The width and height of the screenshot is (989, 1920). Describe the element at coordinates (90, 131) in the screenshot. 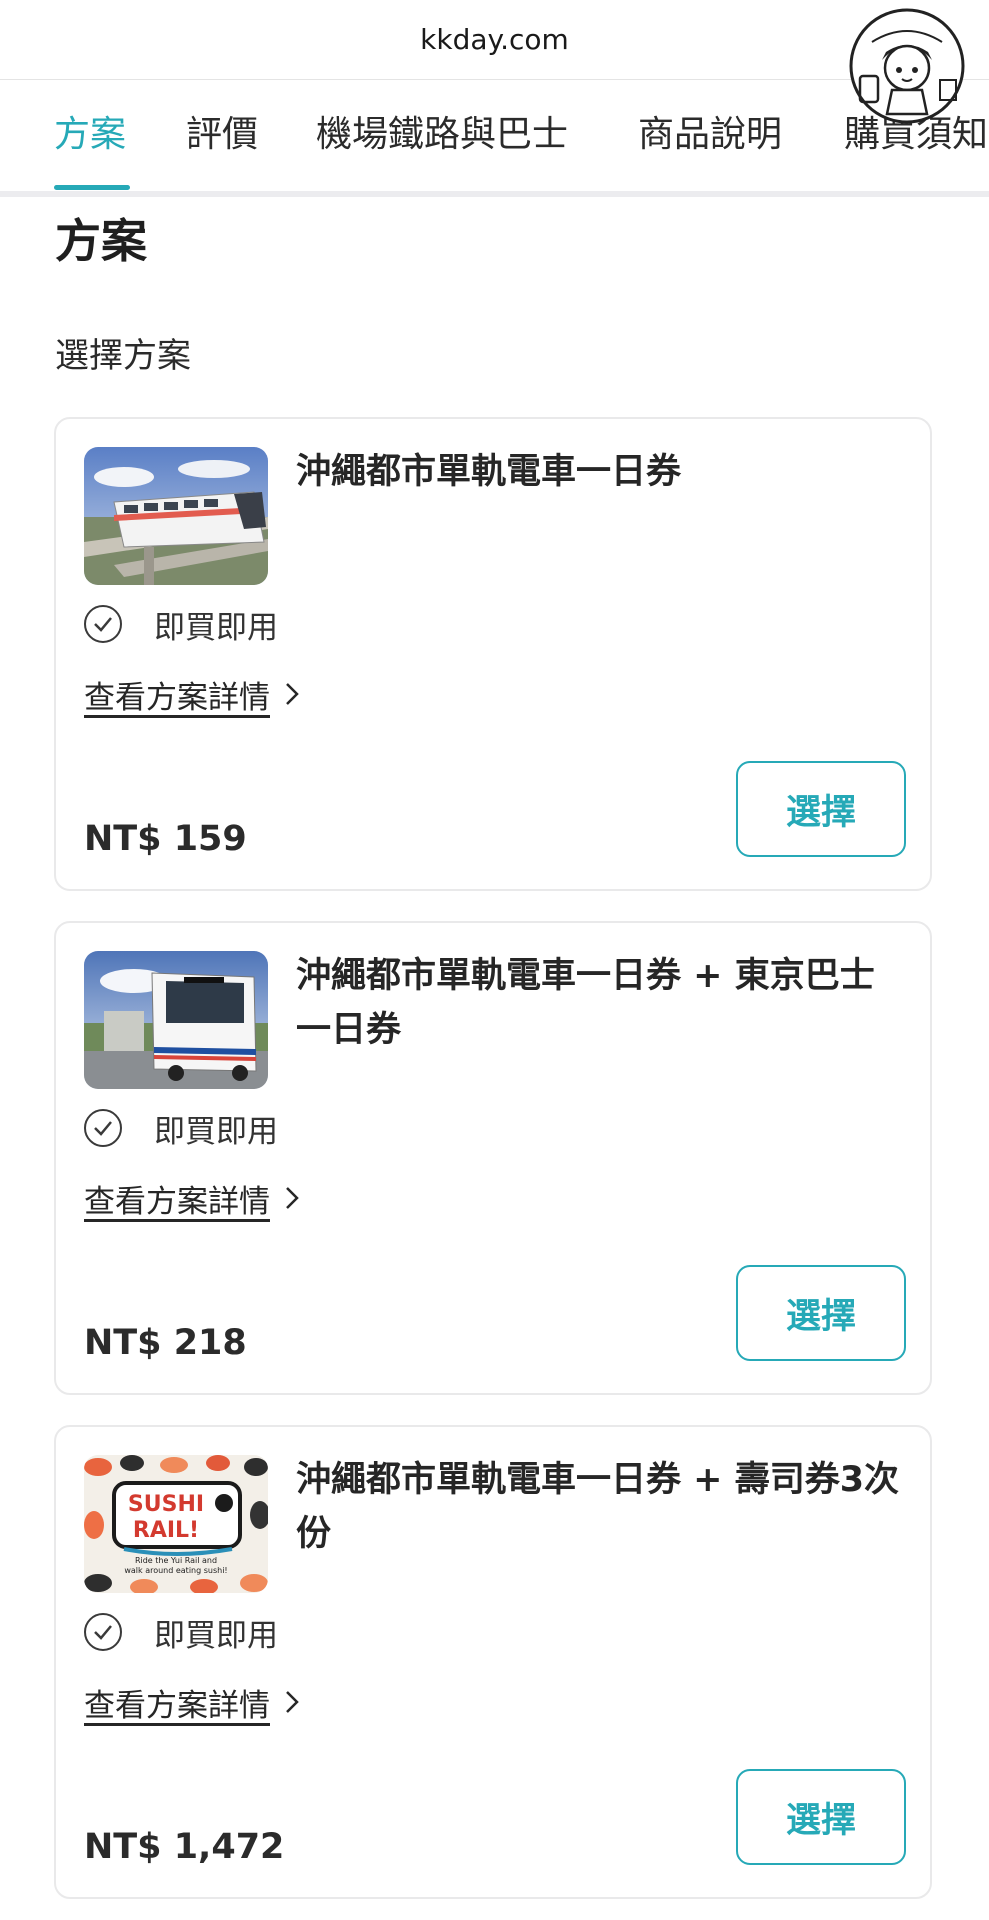

I see `tab-plans: 方案` at that location.